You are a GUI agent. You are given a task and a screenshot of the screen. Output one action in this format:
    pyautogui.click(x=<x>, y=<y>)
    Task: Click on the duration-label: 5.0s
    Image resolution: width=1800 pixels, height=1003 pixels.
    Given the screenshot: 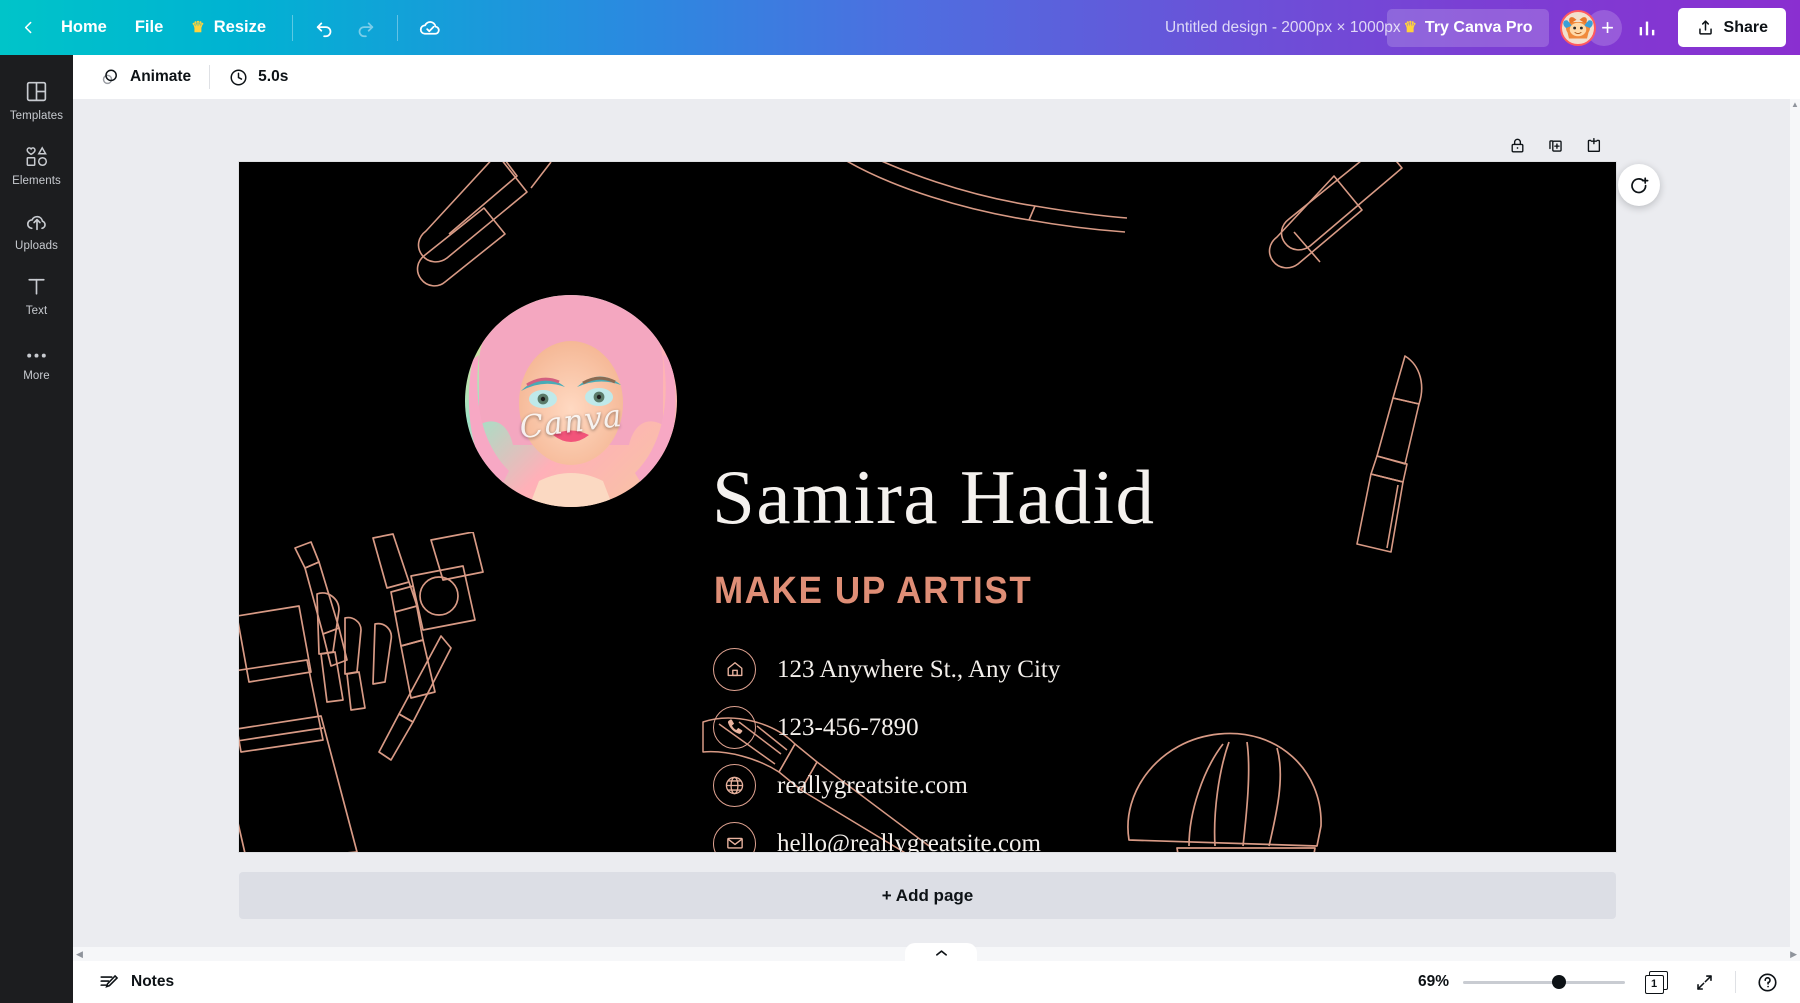 What is the action you would take?
    pyautogui.click(x=273, y=76)
    